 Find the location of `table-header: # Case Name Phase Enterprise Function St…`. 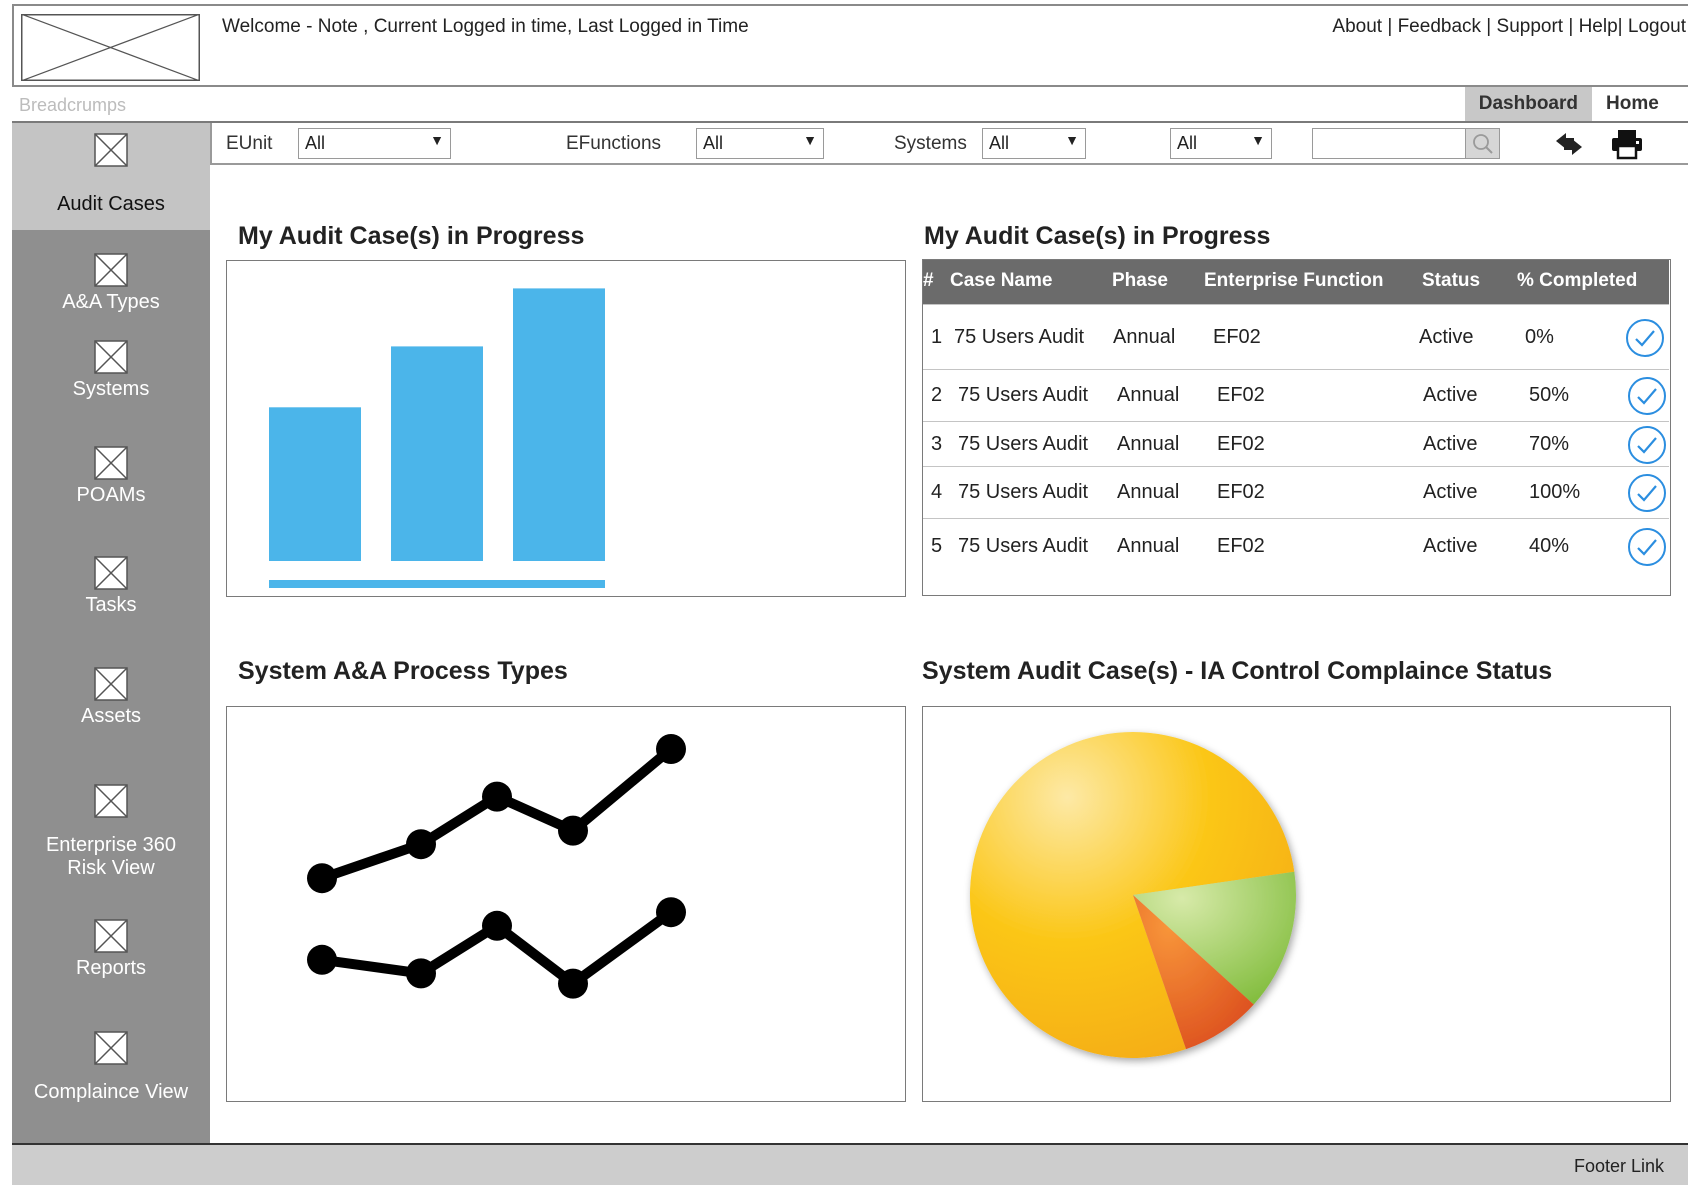

table-header: # Case Name Phase Enterprise Function St… is located at coordinates (1296, 282).